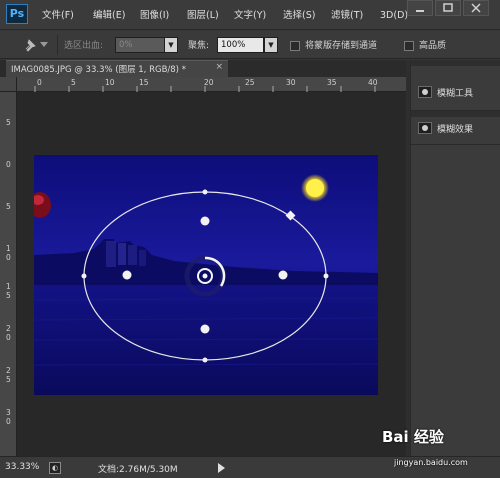  What do you see at coordinates (127, 275) in the screenshot?
I see `feather-handle-left` at bounding box center [127, 275].